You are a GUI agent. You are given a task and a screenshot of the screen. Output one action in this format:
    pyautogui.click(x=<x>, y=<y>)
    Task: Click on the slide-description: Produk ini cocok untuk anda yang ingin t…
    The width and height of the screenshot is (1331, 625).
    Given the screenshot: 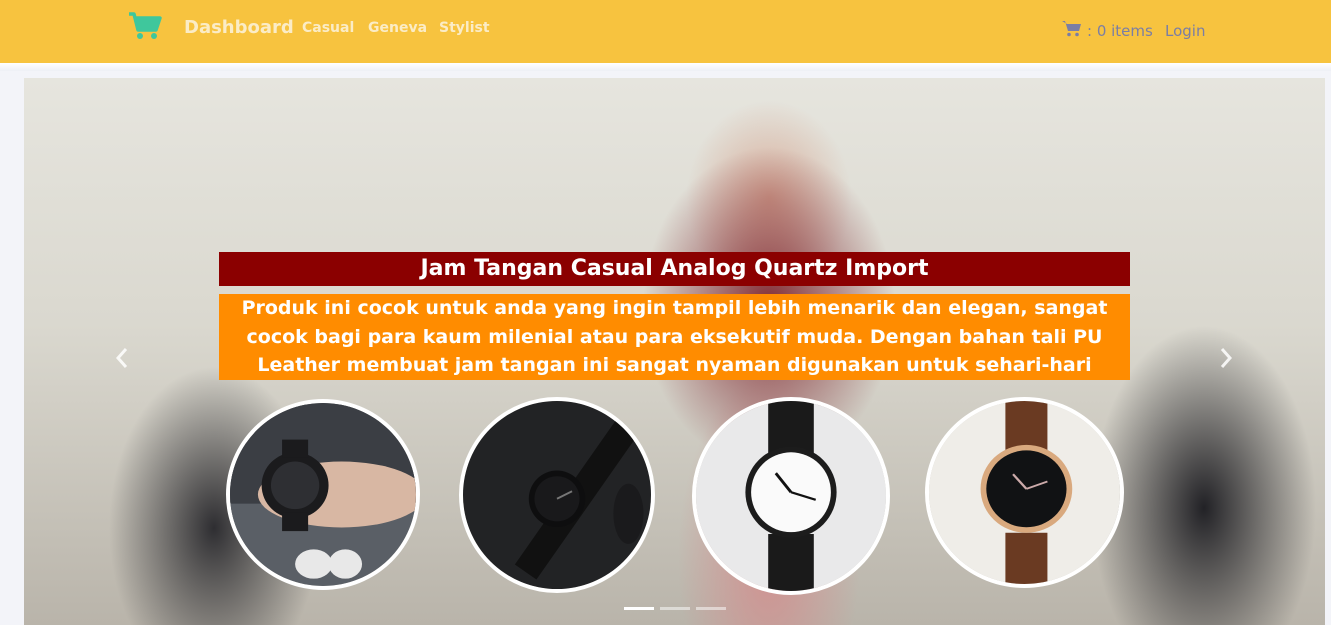 What is the action you would take?
    pyautogui.click(x=674, y=337)
    